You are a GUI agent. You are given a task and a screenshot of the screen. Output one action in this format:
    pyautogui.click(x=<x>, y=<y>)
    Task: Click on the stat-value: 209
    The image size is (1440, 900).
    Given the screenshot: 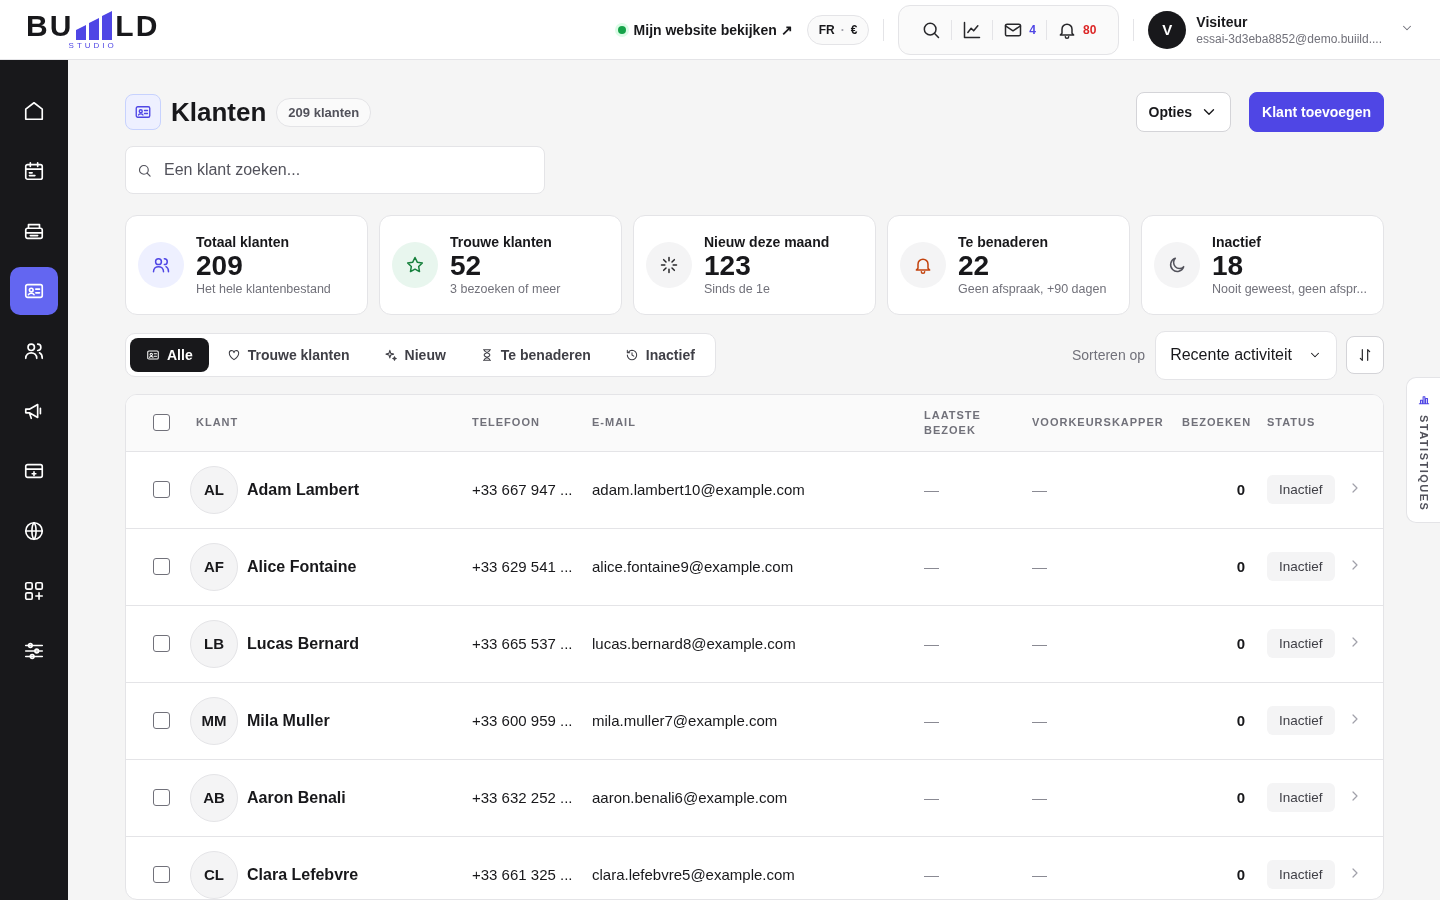 What is the action you would take?
    pyautogui.click(x=220, y=265)
    